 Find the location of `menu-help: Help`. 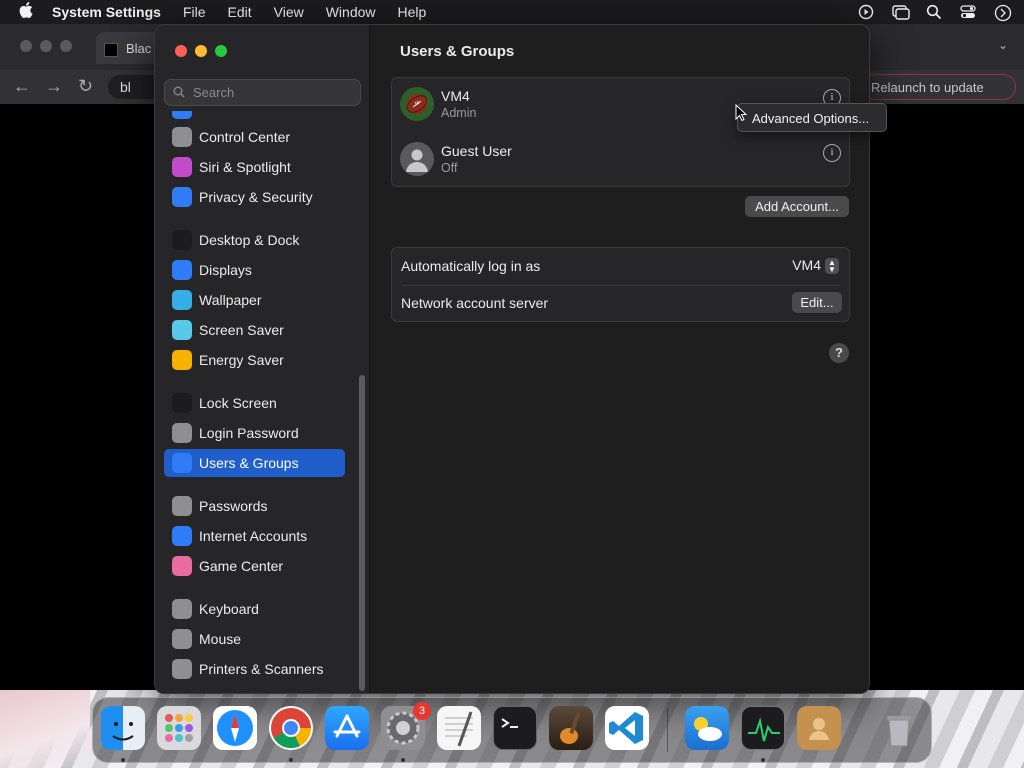

menu-help: Help is located at coordinates (412, 12).